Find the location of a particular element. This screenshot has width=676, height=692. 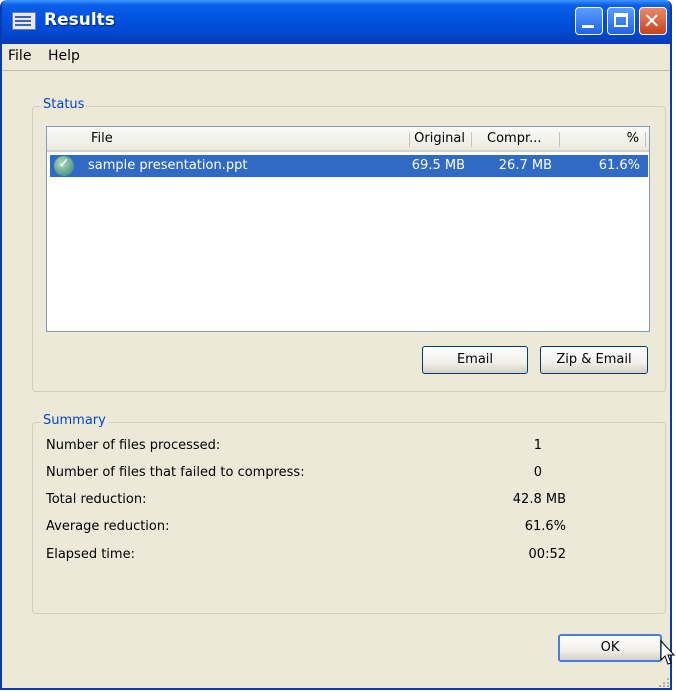

summary-value: 42.8 MB is located at coordinates (539, 499).